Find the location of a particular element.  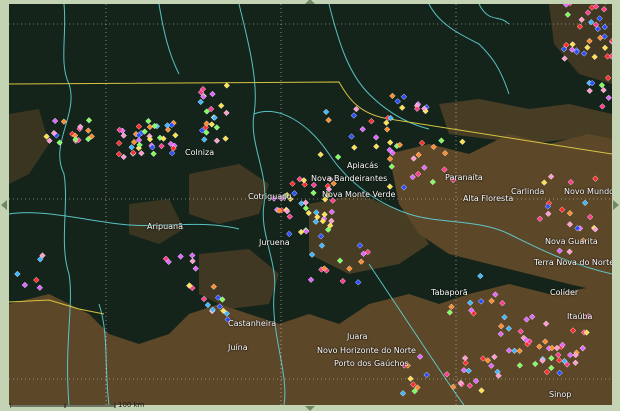

city-label: Aripuanã is located at coordinates (165, 226).